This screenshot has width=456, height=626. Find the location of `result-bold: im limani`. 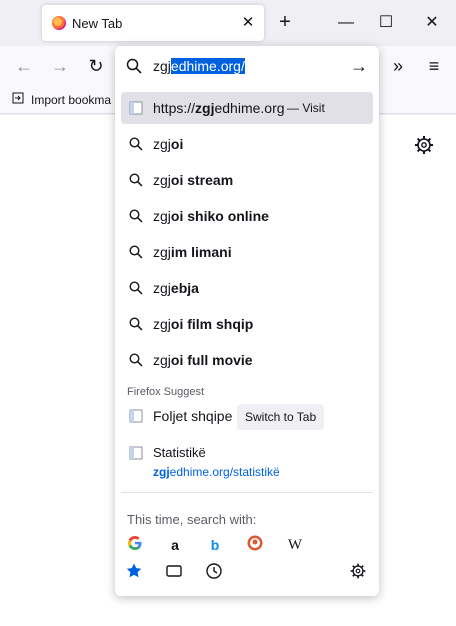

result-bold: im limani is located at coordinates (201, 252).